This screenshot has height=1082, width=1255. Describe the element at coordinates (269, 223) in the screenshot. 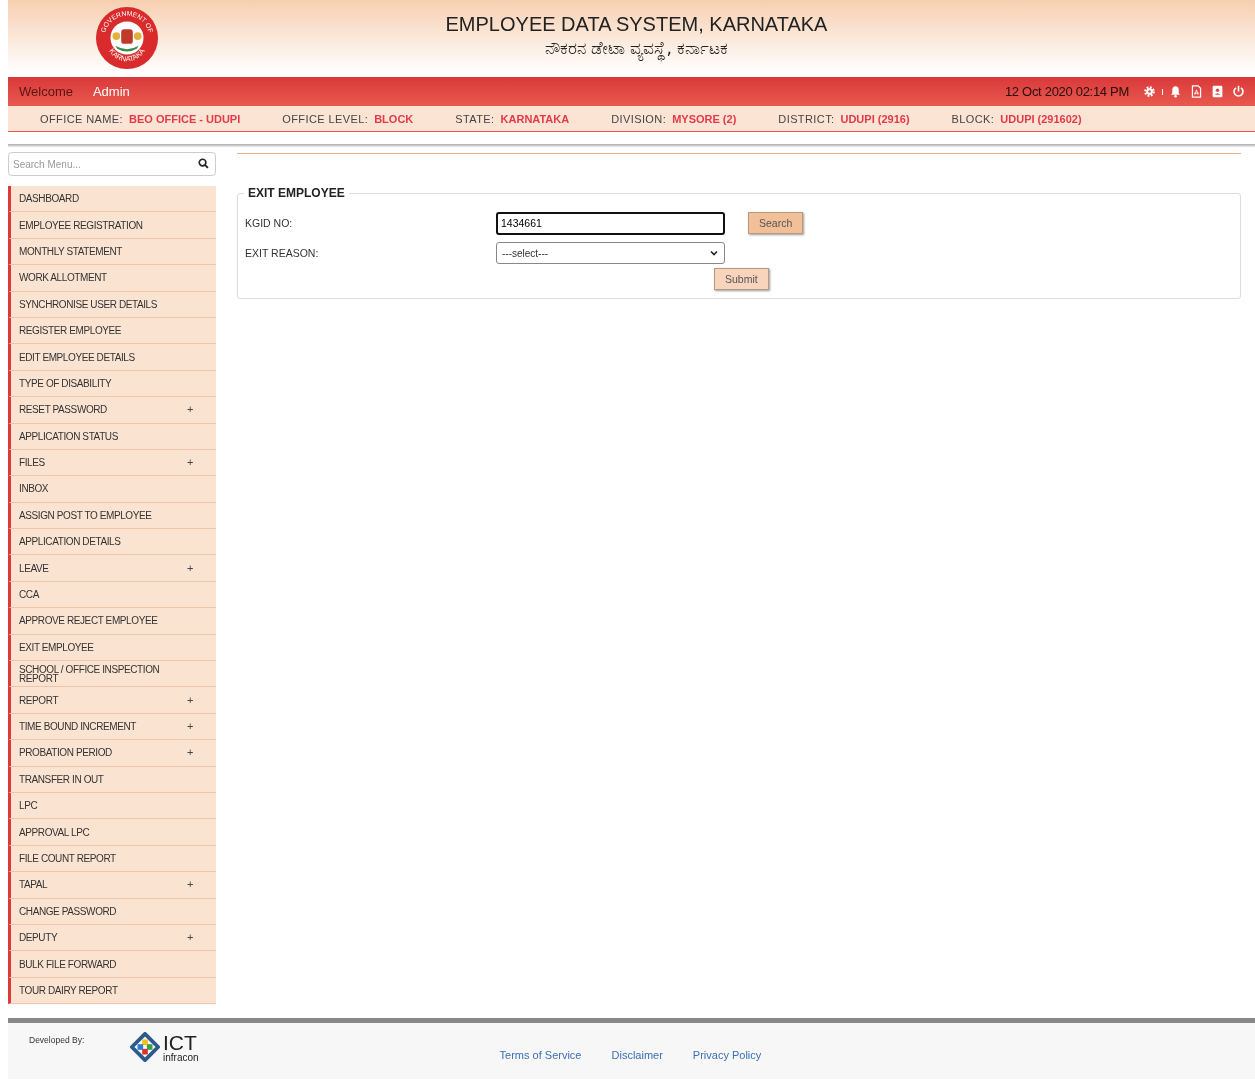

I see `field-label: KGID NO:` at that location.